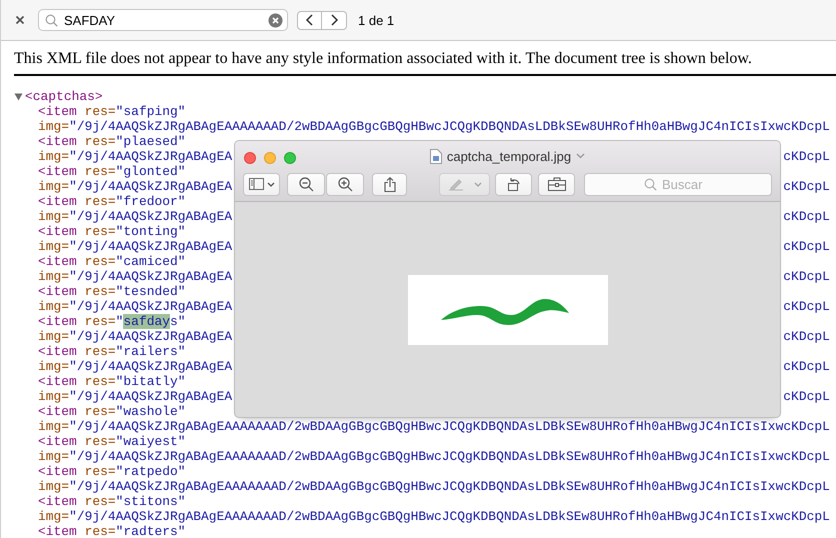 This screenshot has height=538, width=836. I want to click on xml-line: <item res="tonting", so click(112, 231).